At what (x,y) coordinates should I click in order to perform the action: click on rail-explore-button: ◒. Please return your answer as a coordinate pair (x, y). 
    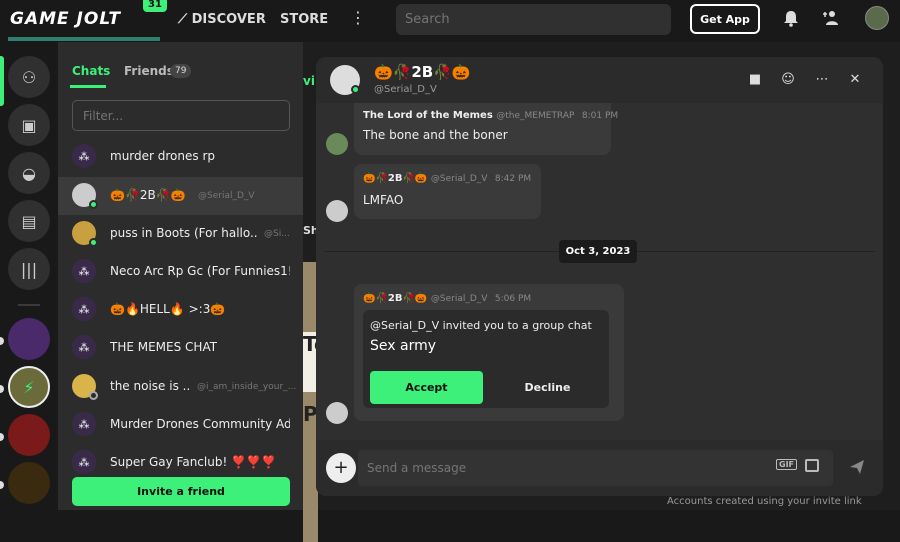
    Looking at the image, I should click on (29, 173).